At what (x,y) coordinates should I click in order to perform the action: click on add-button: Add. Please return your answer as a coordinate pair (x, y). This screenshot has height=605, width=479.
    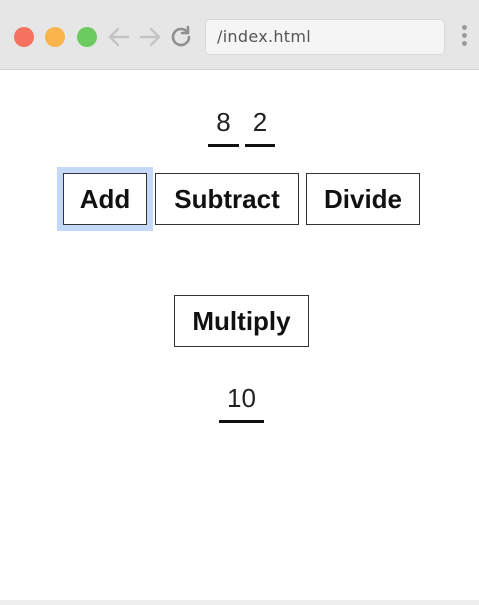
    Looking at the image, I should click on (105, 199).